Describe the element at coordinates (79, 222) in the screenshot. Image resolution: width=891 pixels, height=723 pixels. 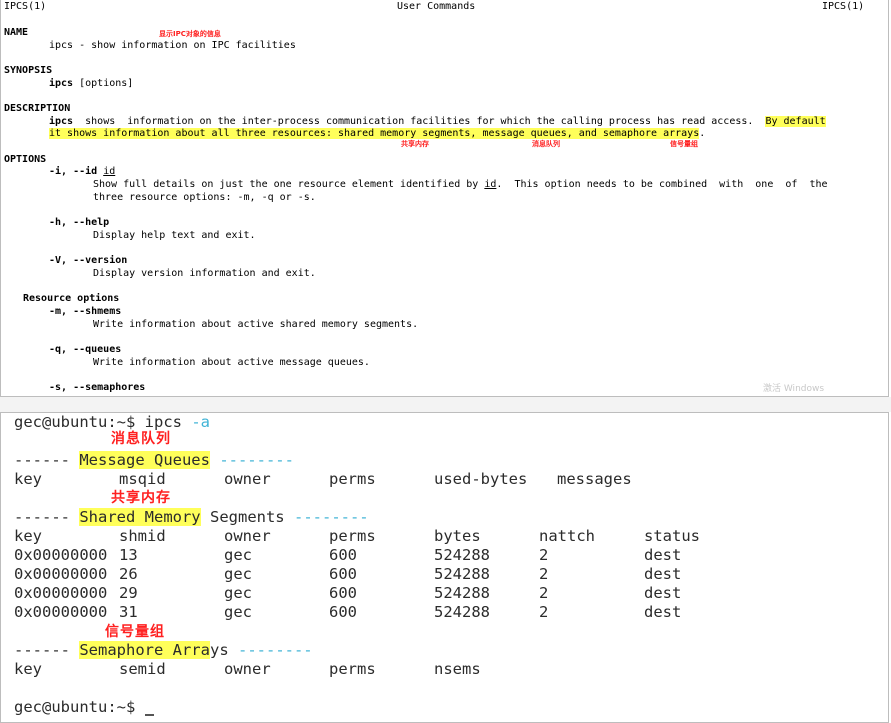
I see `option-help: -h, --help` at that location.